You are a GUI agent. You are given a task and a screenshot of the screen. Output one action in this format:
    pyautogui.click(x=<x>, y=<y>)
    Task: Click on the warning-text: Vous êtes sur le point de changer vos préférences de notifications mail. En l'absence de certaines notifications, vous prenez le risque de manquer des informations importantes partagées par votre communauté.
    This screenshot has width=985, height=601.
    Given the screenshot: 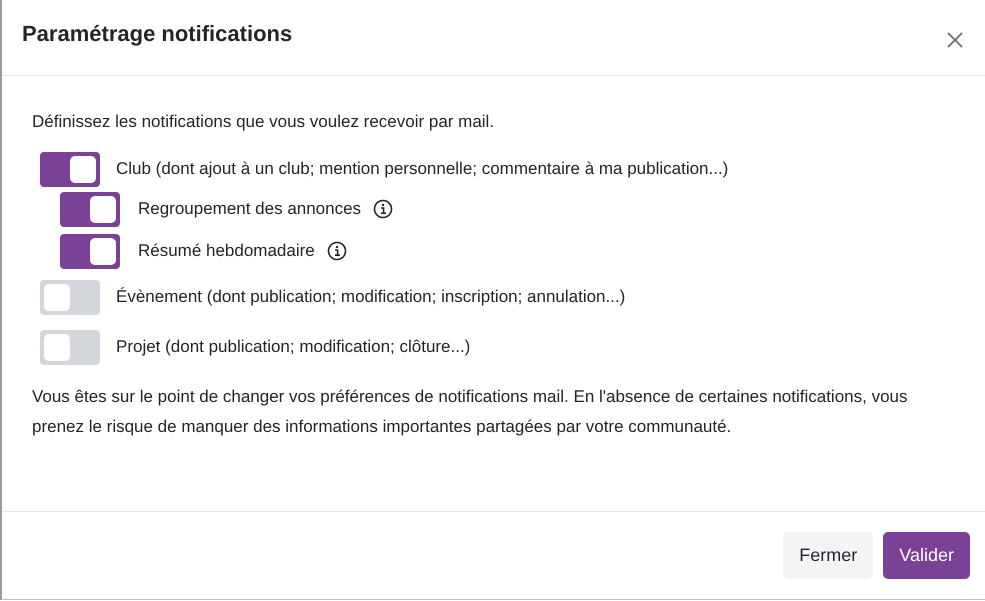 What is the action you would take?
    pyautogui.click(x=470, y=412)
    